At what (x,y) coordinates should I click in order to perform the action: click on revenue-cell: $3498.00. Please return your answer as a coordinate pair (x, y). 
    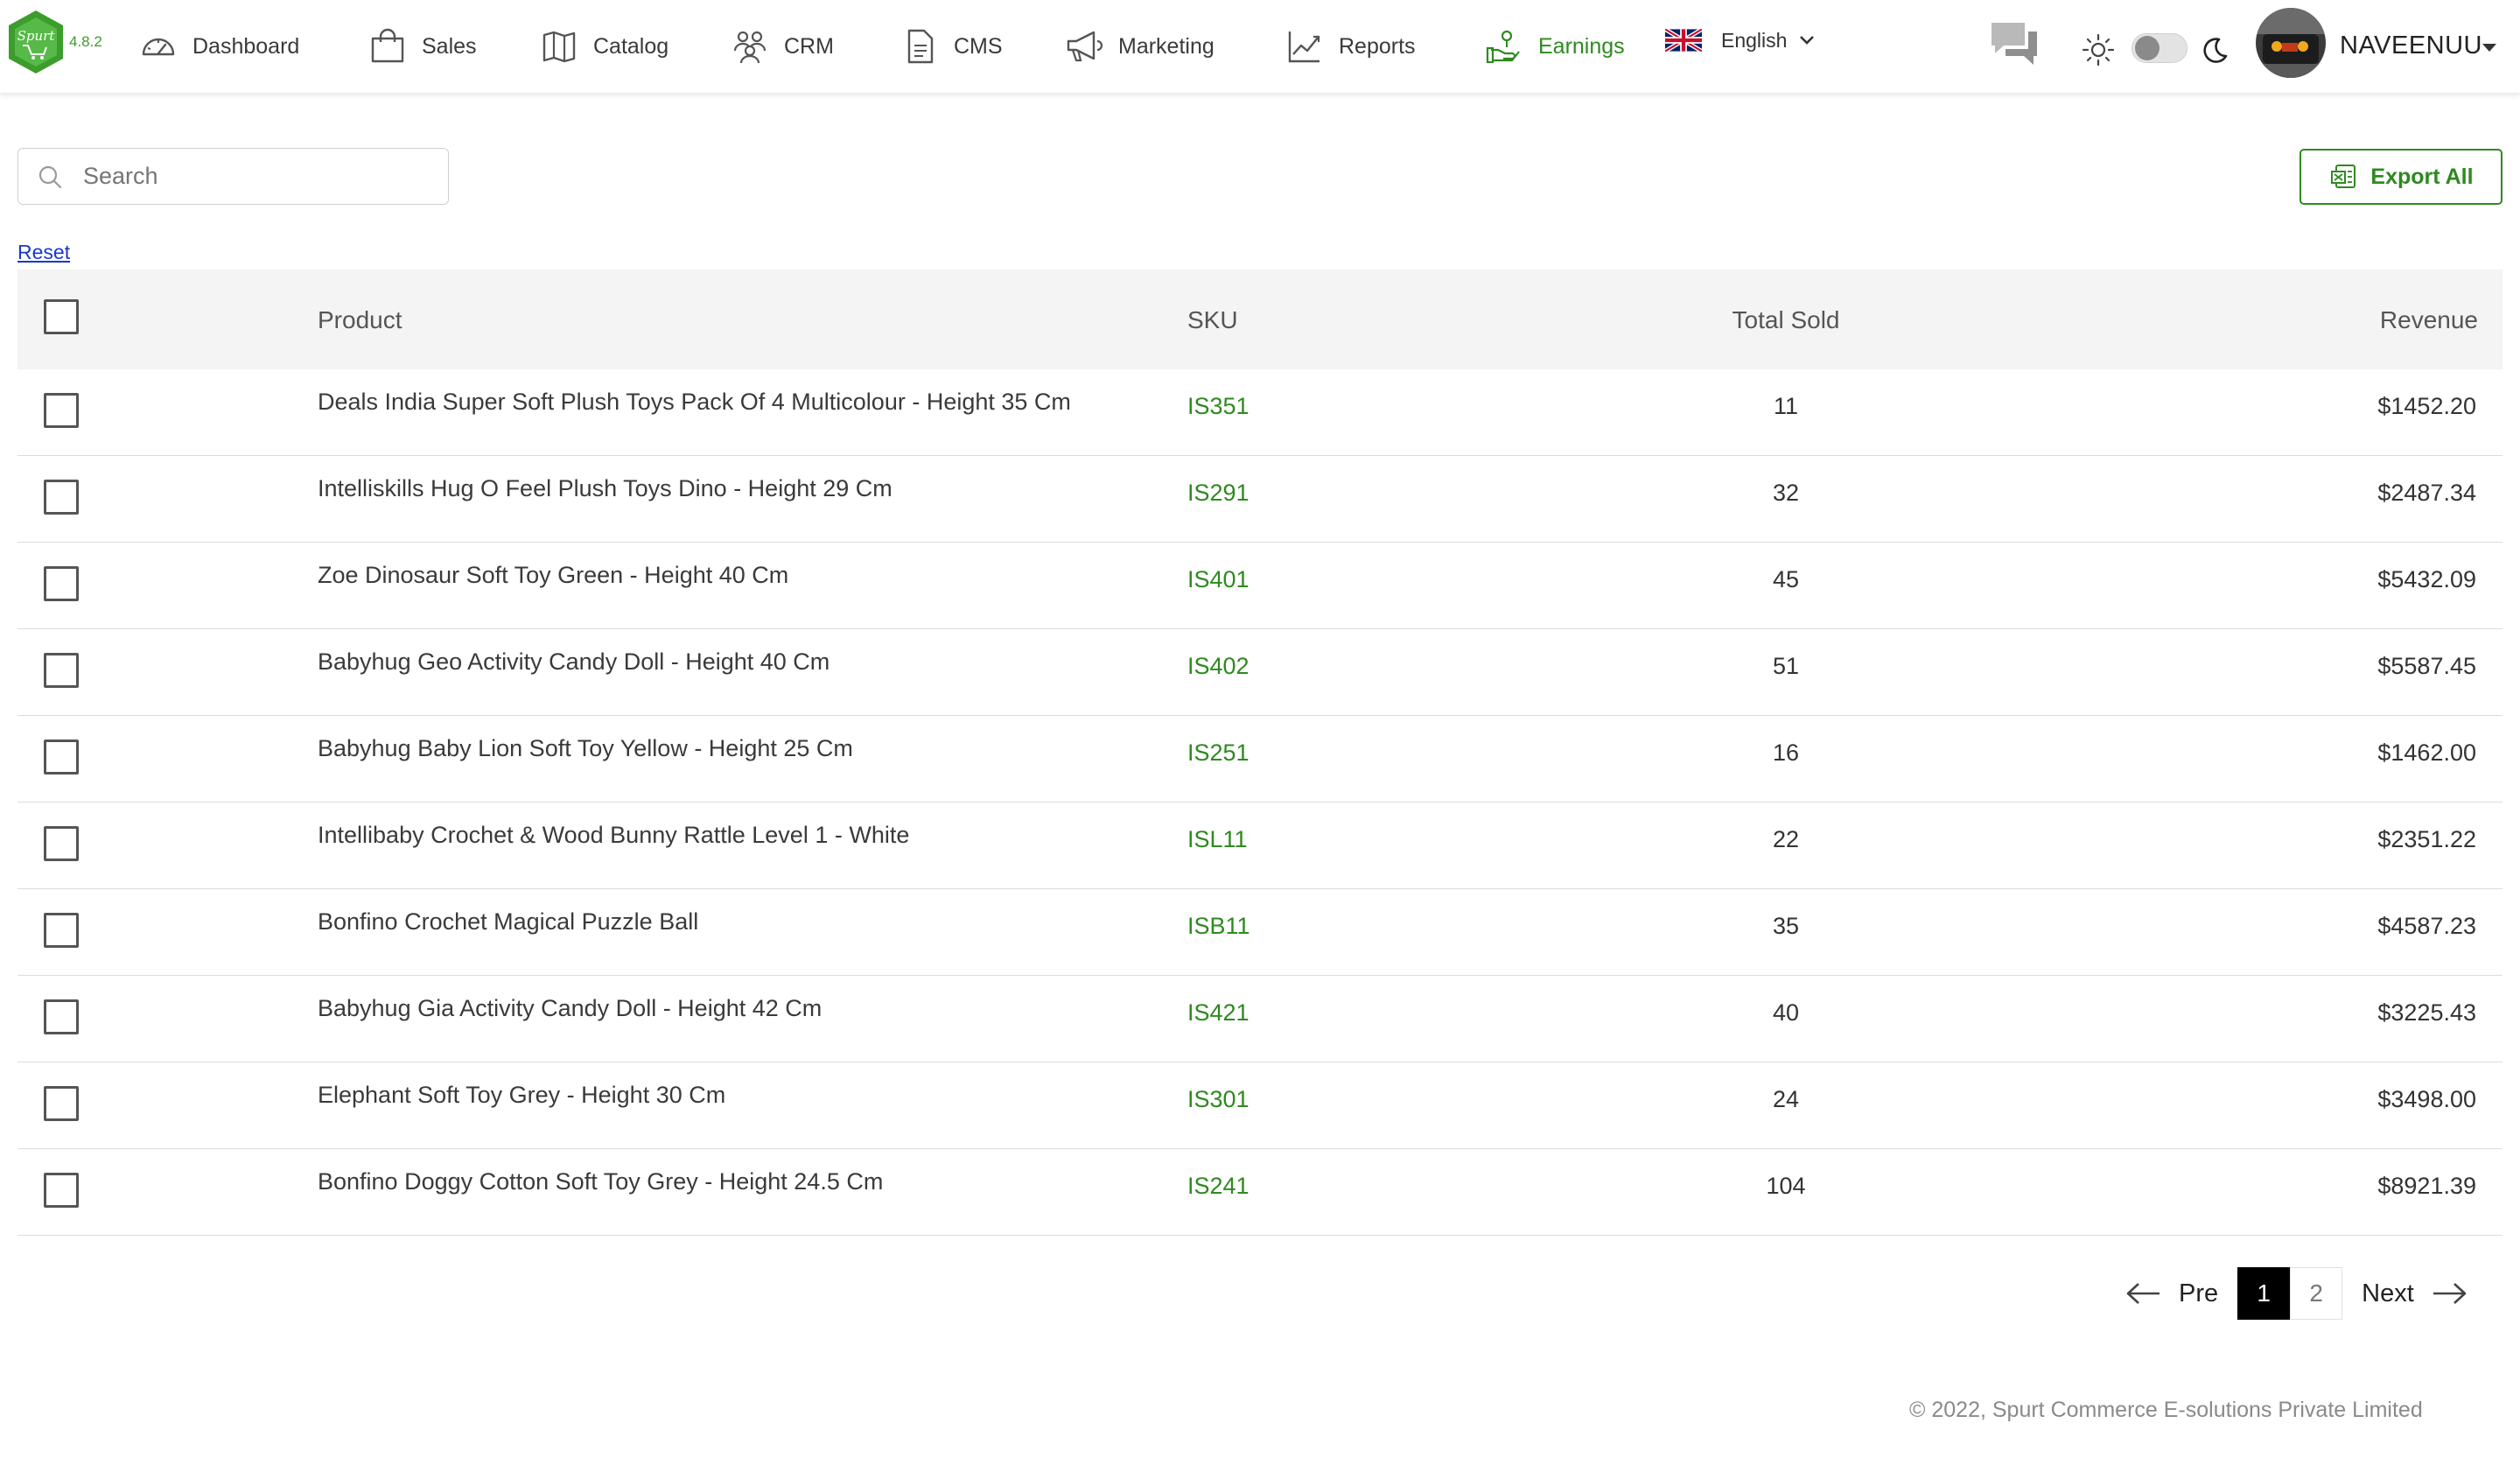
    Looking at the image, I should click on (2426, 1099).